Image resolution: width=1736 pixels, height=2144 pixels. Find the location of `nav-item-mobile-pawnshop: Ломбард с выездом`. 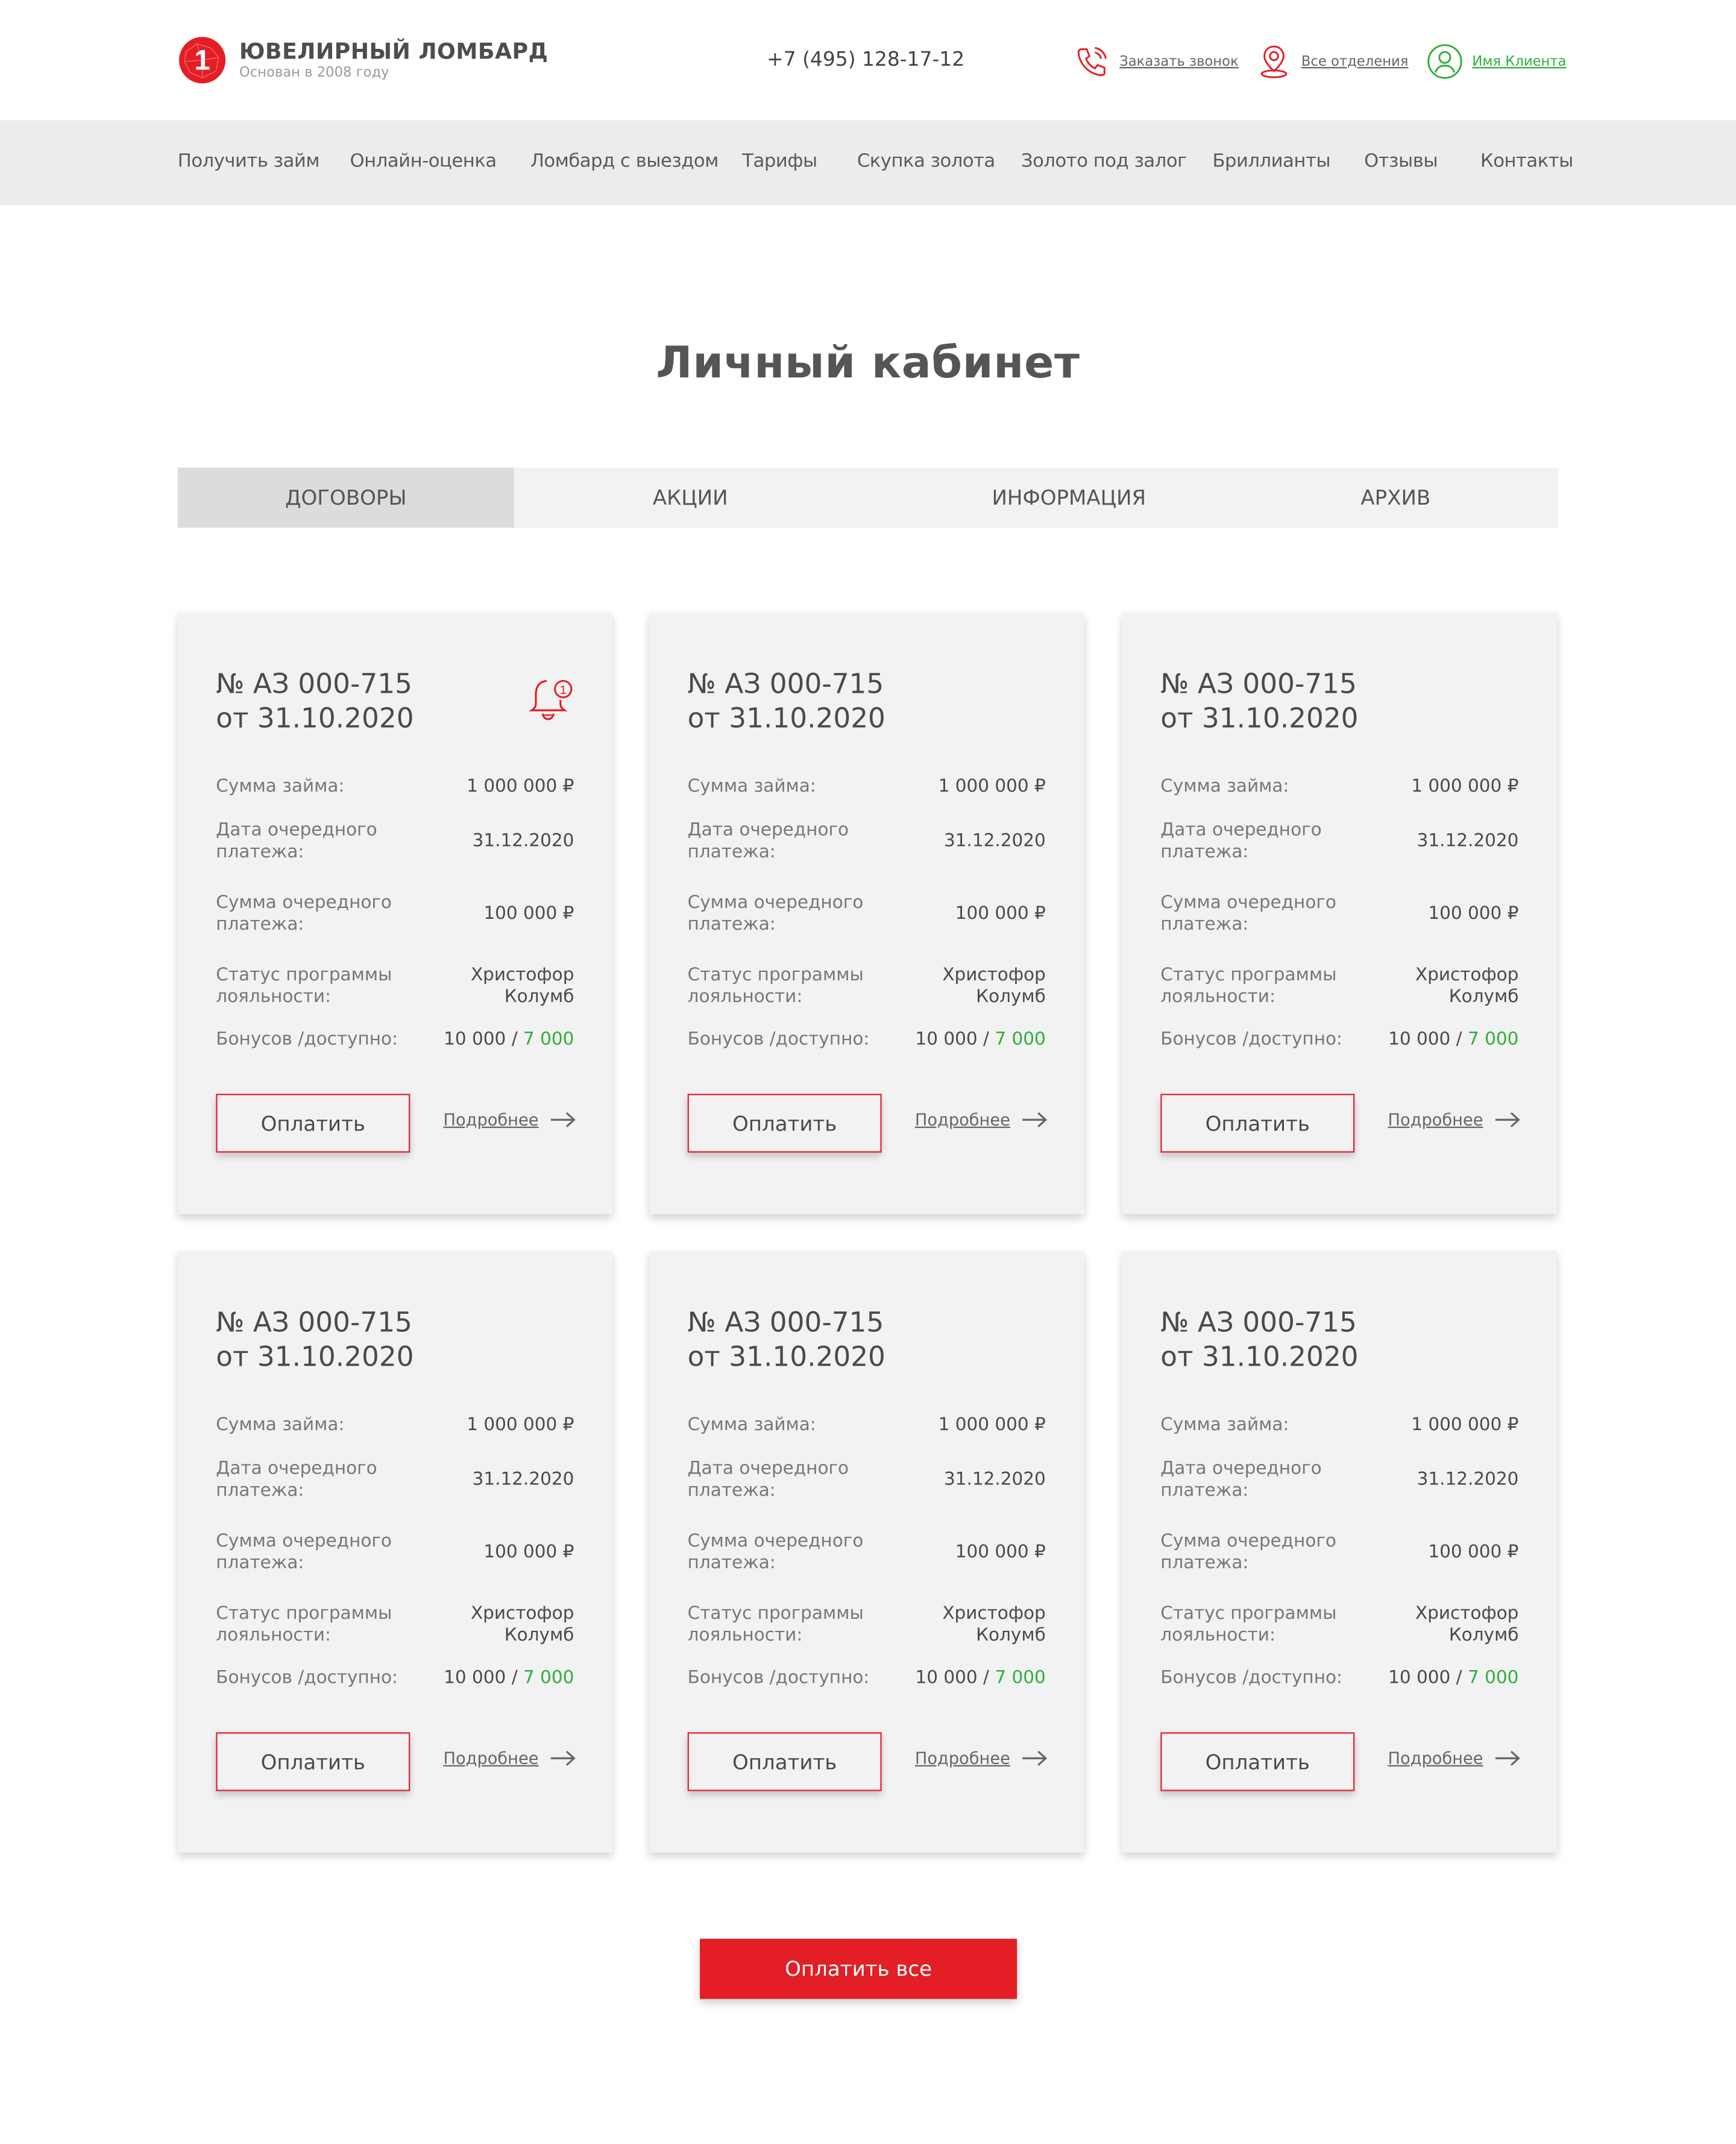

nav-item-mobile-pawnshop: Ломбард с выездом is located at coordinates (624, 161).